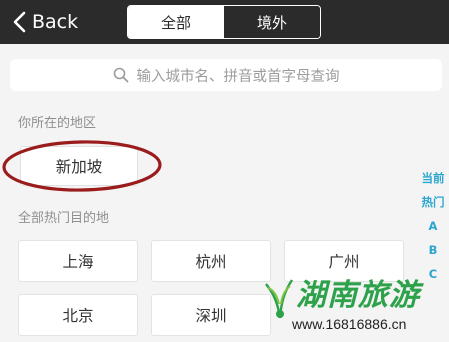 The height and width of the screenshot is (342, 449). What do you see at coordinates (433, 274) in the screenshot?
I see `index-item-c: C` at bounding box center [433, 274].